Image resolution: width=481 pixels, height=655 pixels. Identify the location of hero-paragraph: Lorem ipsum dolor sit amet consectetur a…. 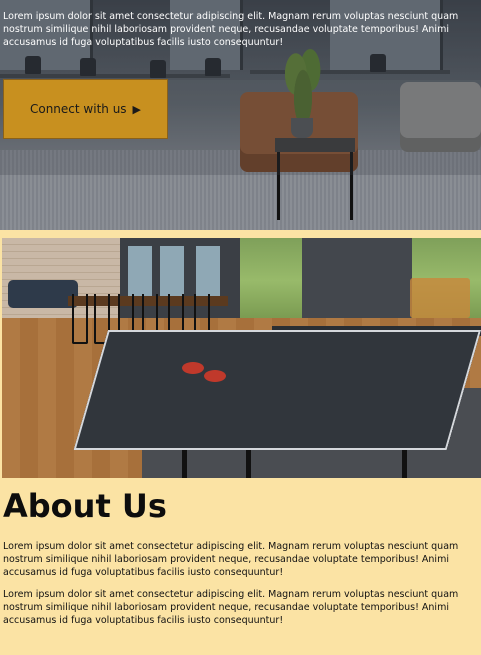
(231, 29).